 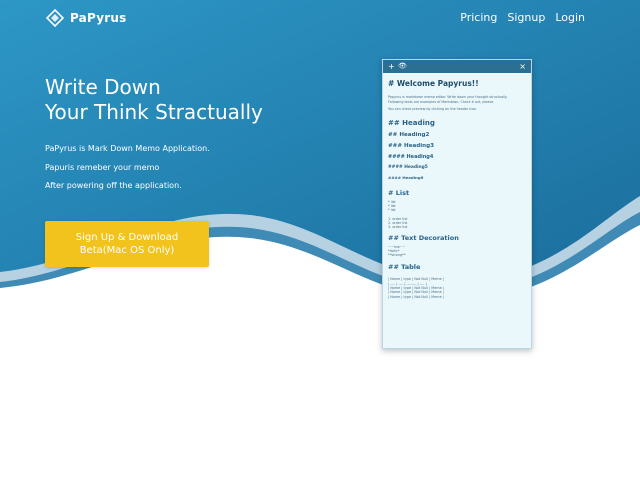 I want to click on md-title: # Welcome Papyrus!!, so click(x=433, y=83).